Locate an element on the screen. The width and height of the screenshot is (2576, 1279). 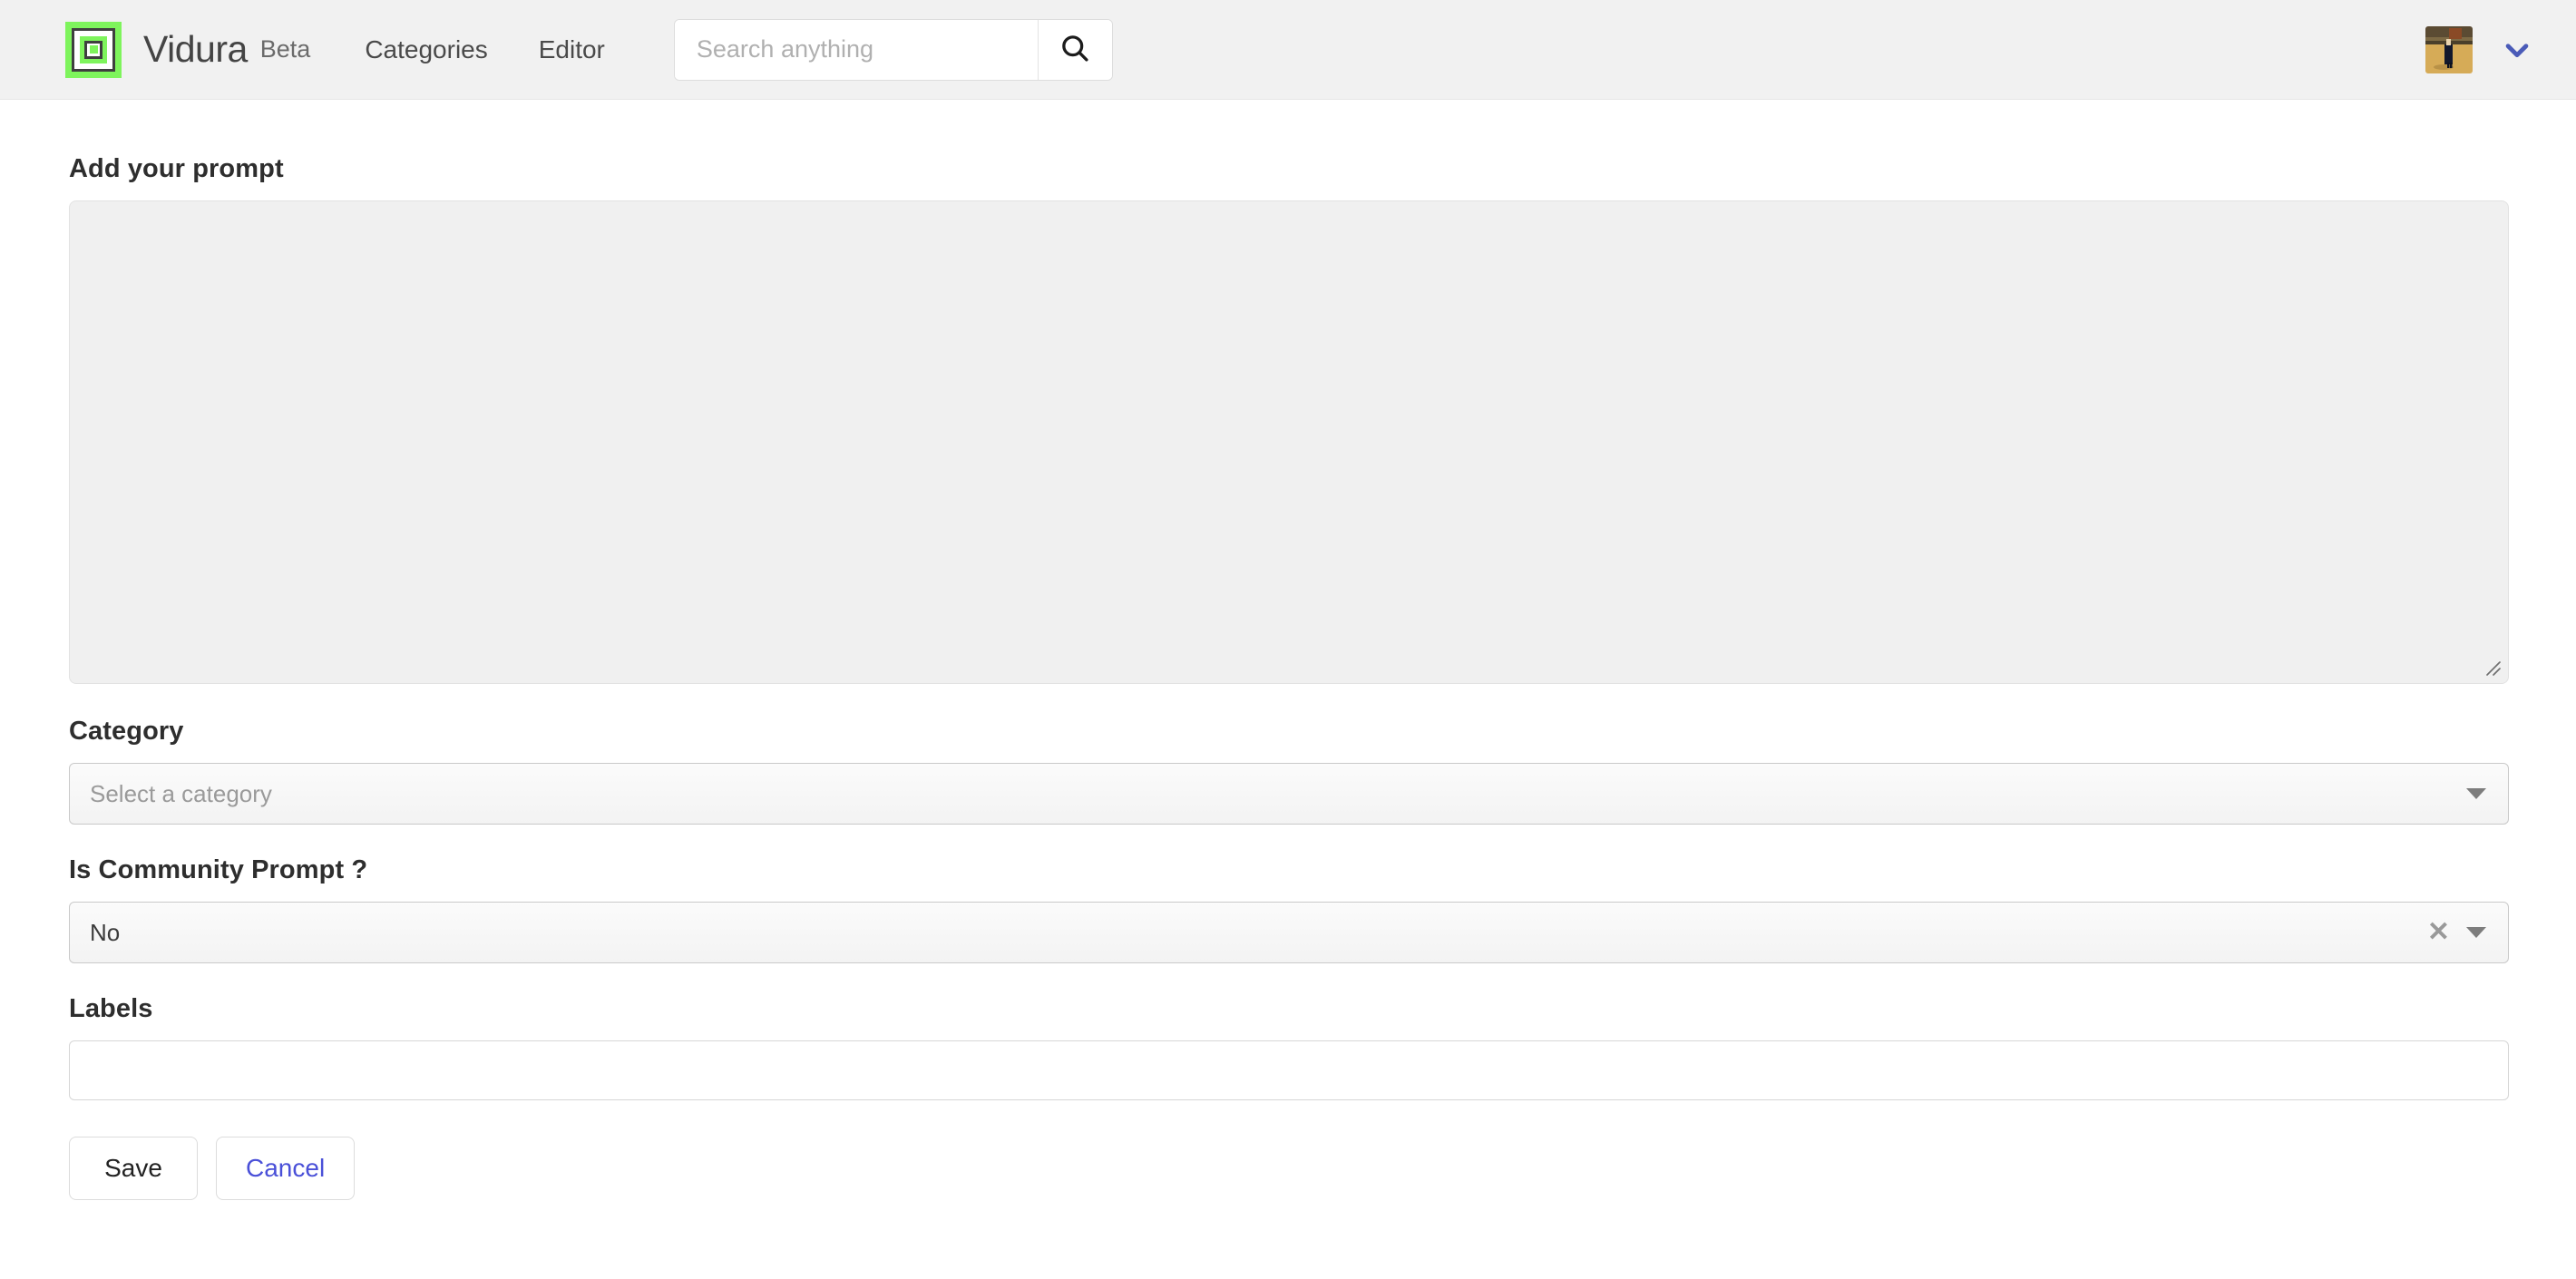
search-button is located at coordinates (1074, 49).